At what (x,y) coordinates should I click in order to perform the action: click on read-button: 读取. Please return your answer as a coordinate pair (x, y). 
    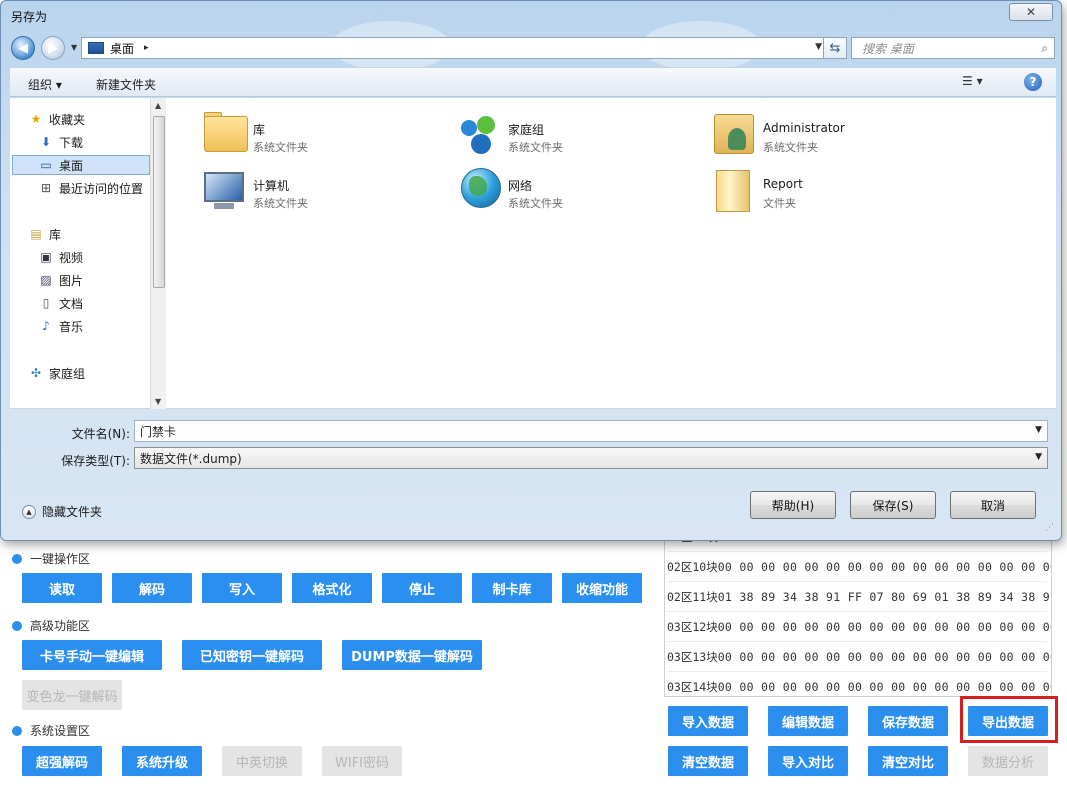
    Looking at the image, I should click on (62, 588).